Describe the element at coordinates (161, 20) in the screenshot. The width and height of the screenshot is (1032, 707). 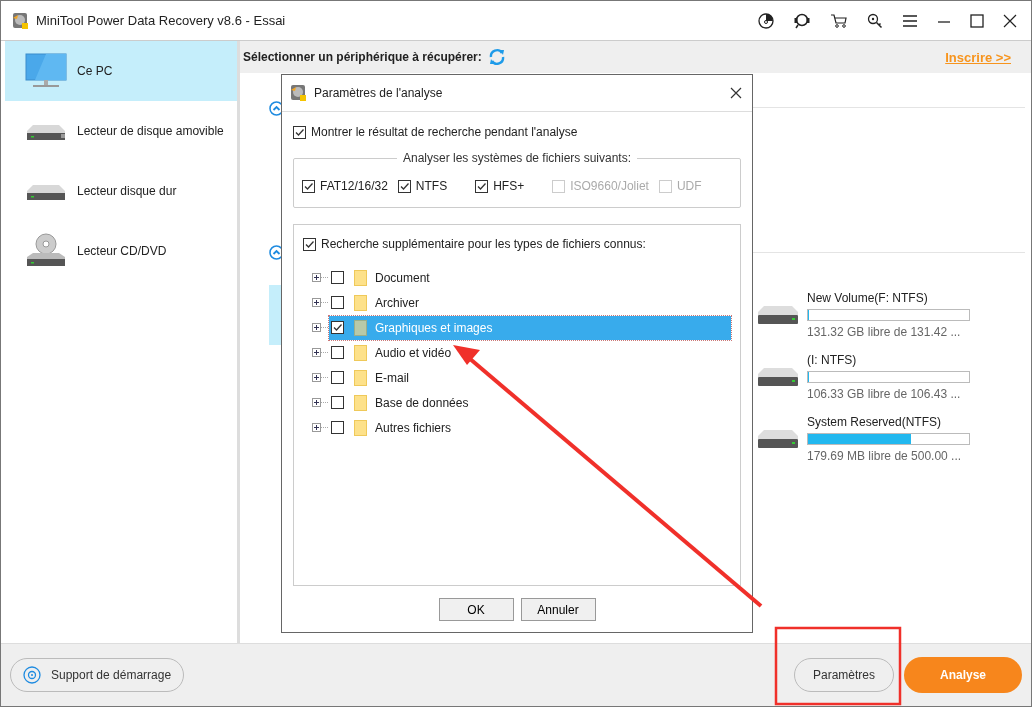
I see `window-title: MiniTool Power Data Recovery v8.6 - Essai` at that location.